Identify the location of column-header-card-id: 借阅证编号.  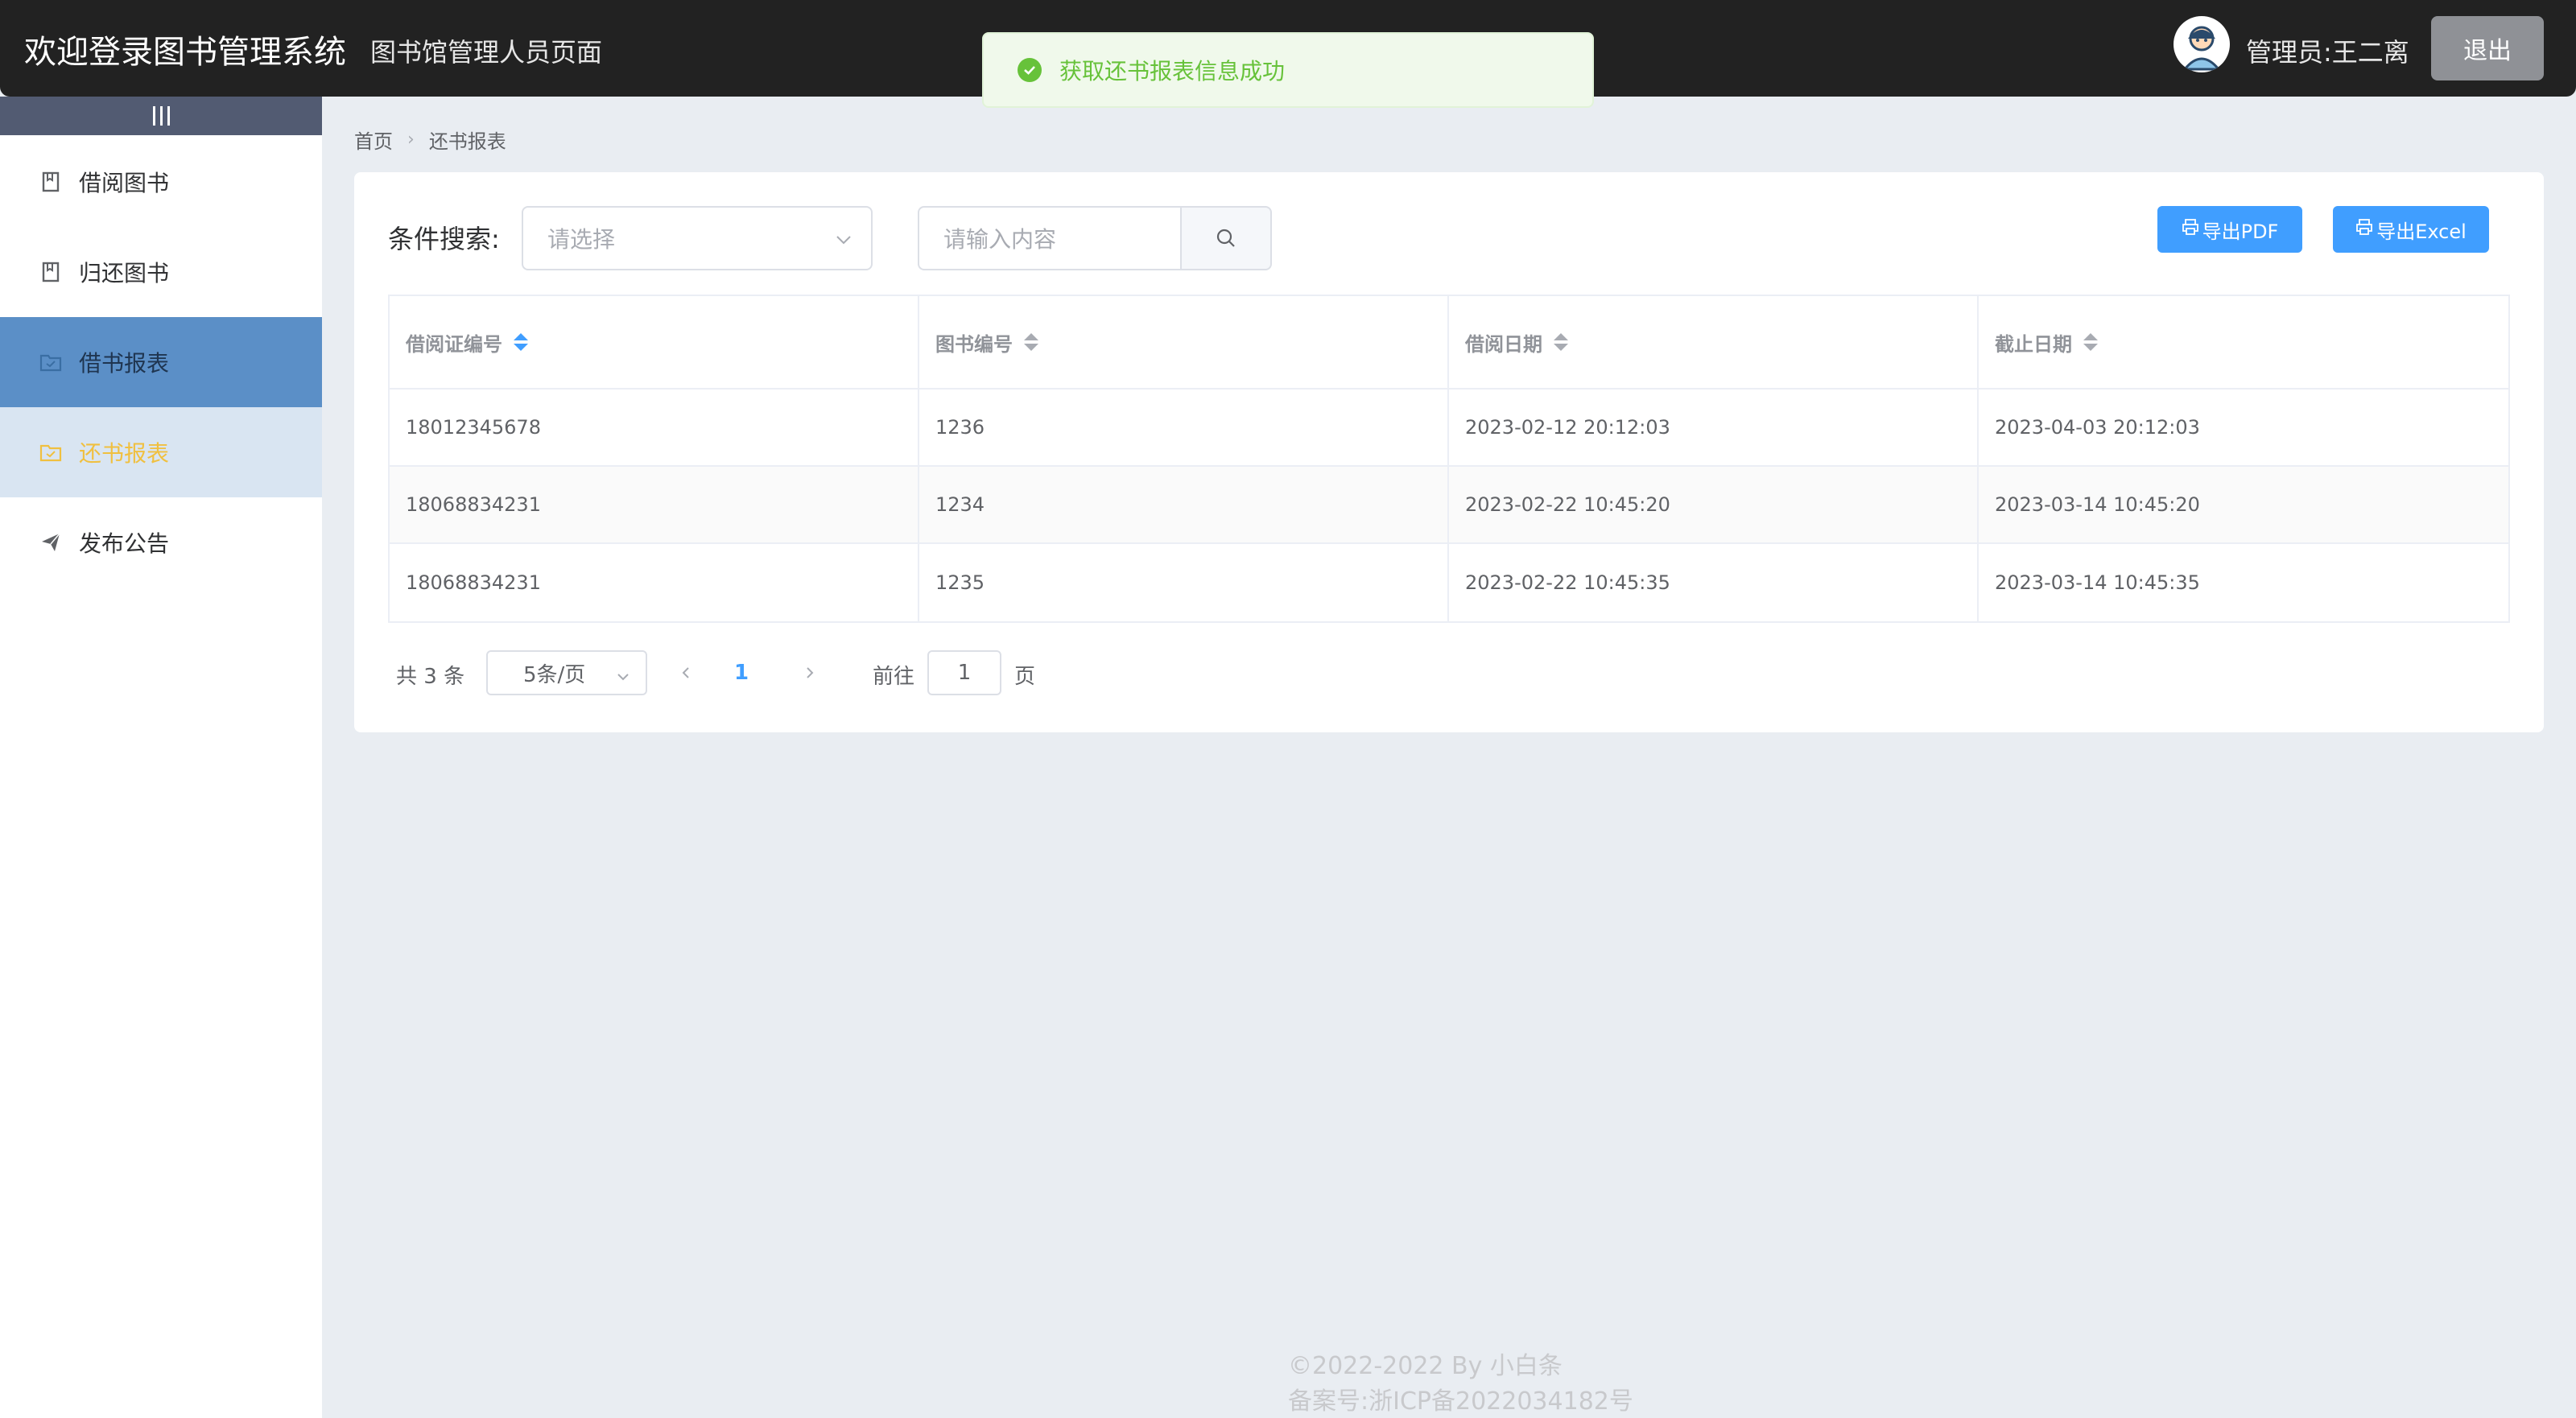
(654, 342).